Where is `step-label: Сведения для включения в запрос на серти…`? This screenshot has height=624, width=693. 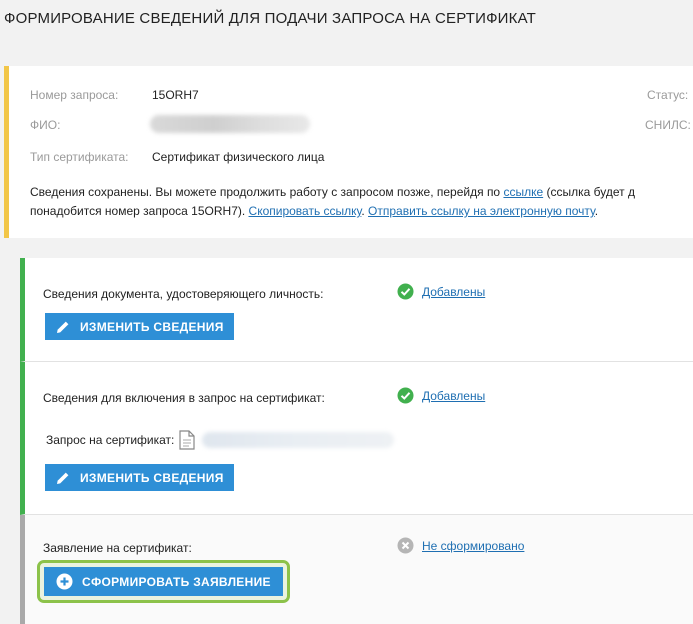 step-label: Сведения для включения в запрос на серти… is located at coordinates (184, 398).